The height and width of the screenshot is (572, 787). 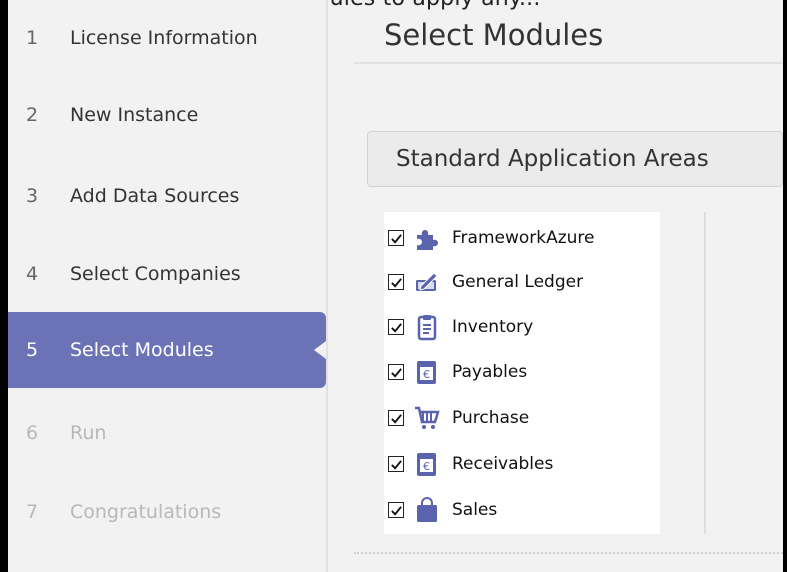 What do you see at coordinates (522, 510) in the screenshot?
I see `module-item-sales: Sales` at bounding box center [522, 510].